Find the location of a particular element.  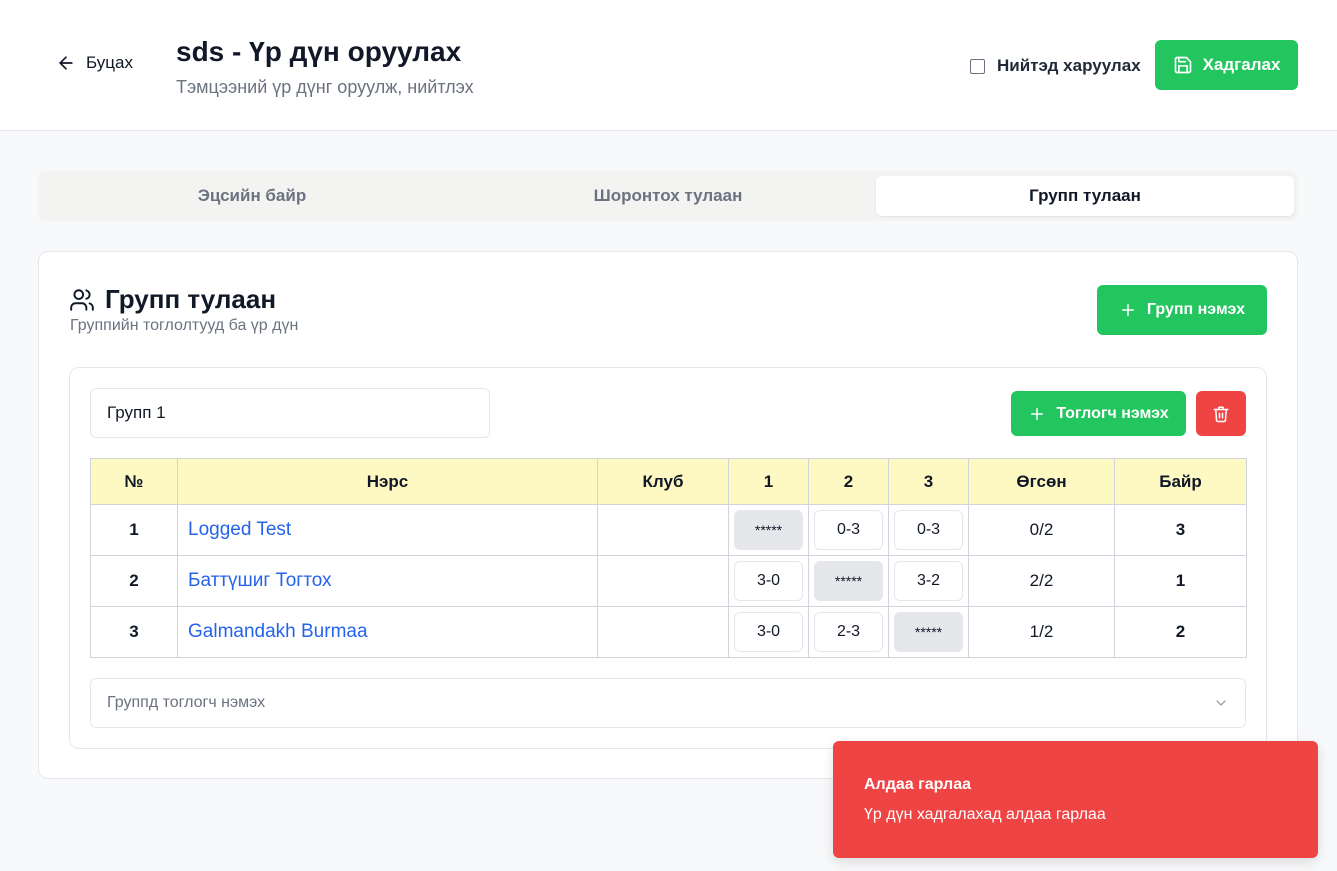

section-title: Групп тулаан is located at coordinates (172, 299).